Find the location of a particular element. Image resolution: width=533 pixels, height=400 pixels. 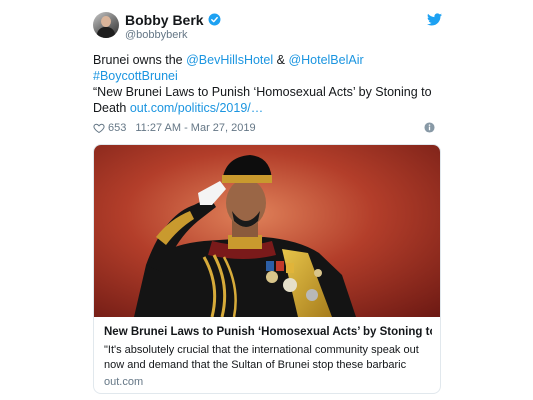

twitter-bird-icon is located at coordinates (434, 19).